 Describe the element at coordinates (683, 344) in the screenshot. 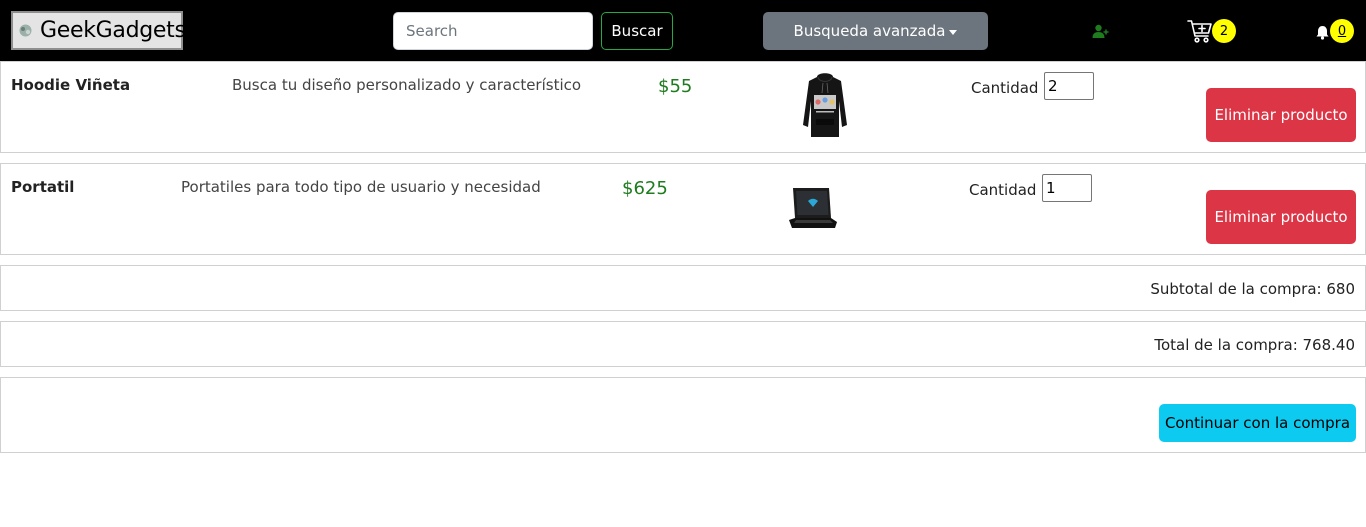

I see `total-card: Total de la compra: 768.40` at that location.